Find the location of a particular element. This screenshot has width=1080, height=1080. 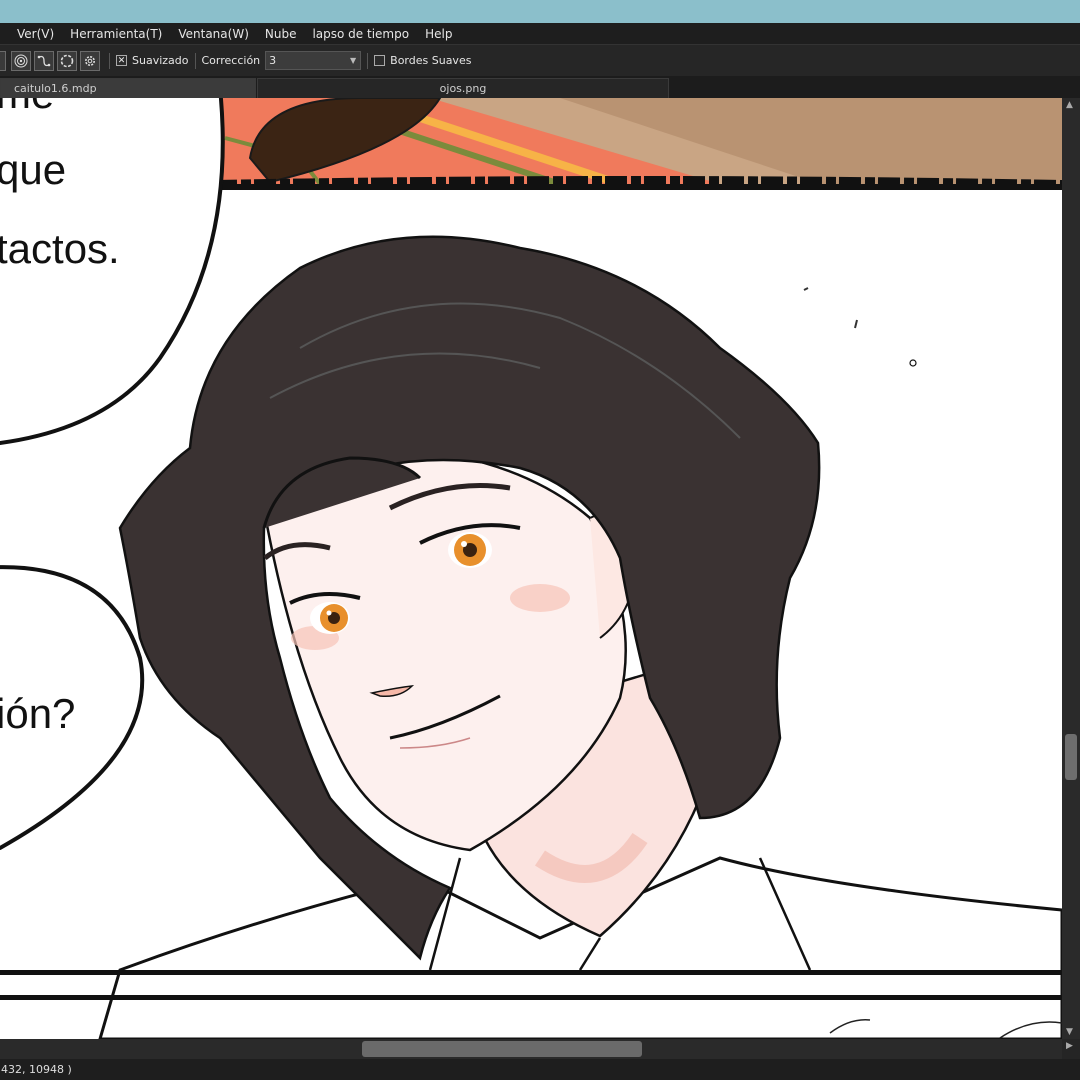

menu-view: Ver(V) is located at coordinates (31, 34).